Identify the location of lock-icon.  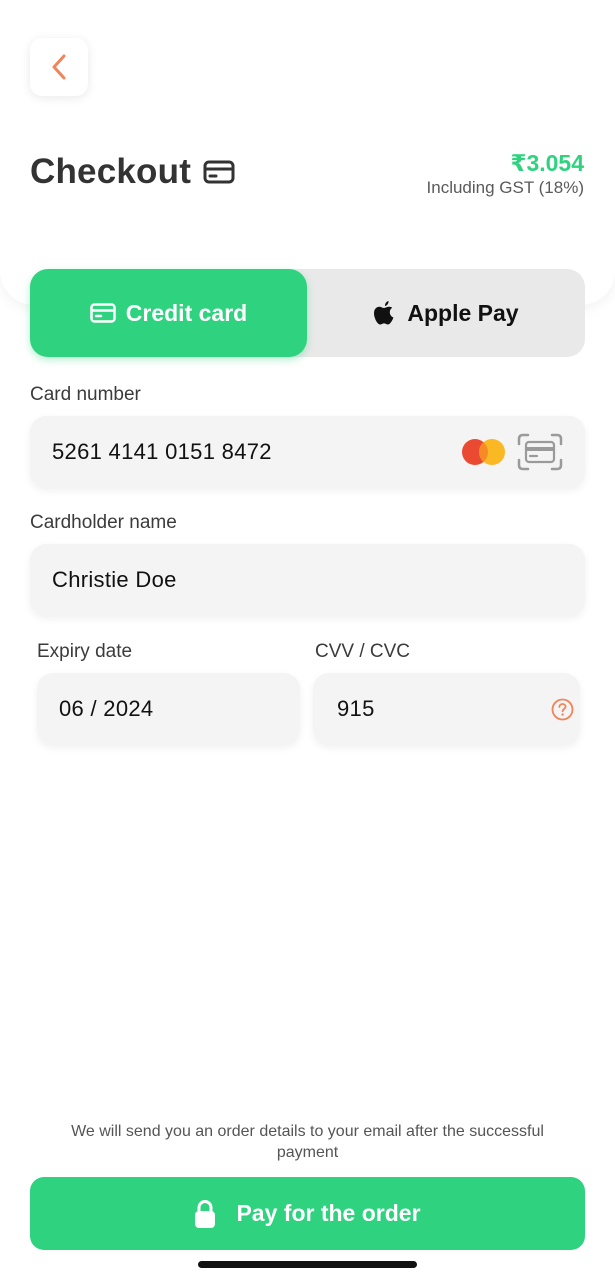
(205, 1214).